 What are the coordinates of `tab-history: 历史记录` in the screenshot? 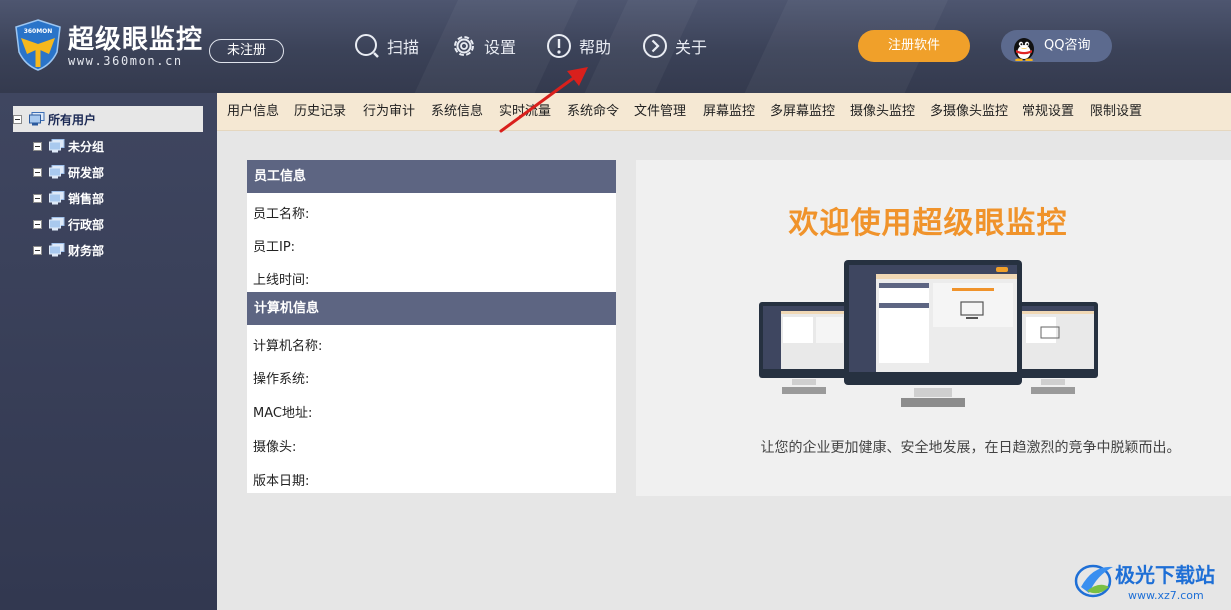 It's located at (320, 112).